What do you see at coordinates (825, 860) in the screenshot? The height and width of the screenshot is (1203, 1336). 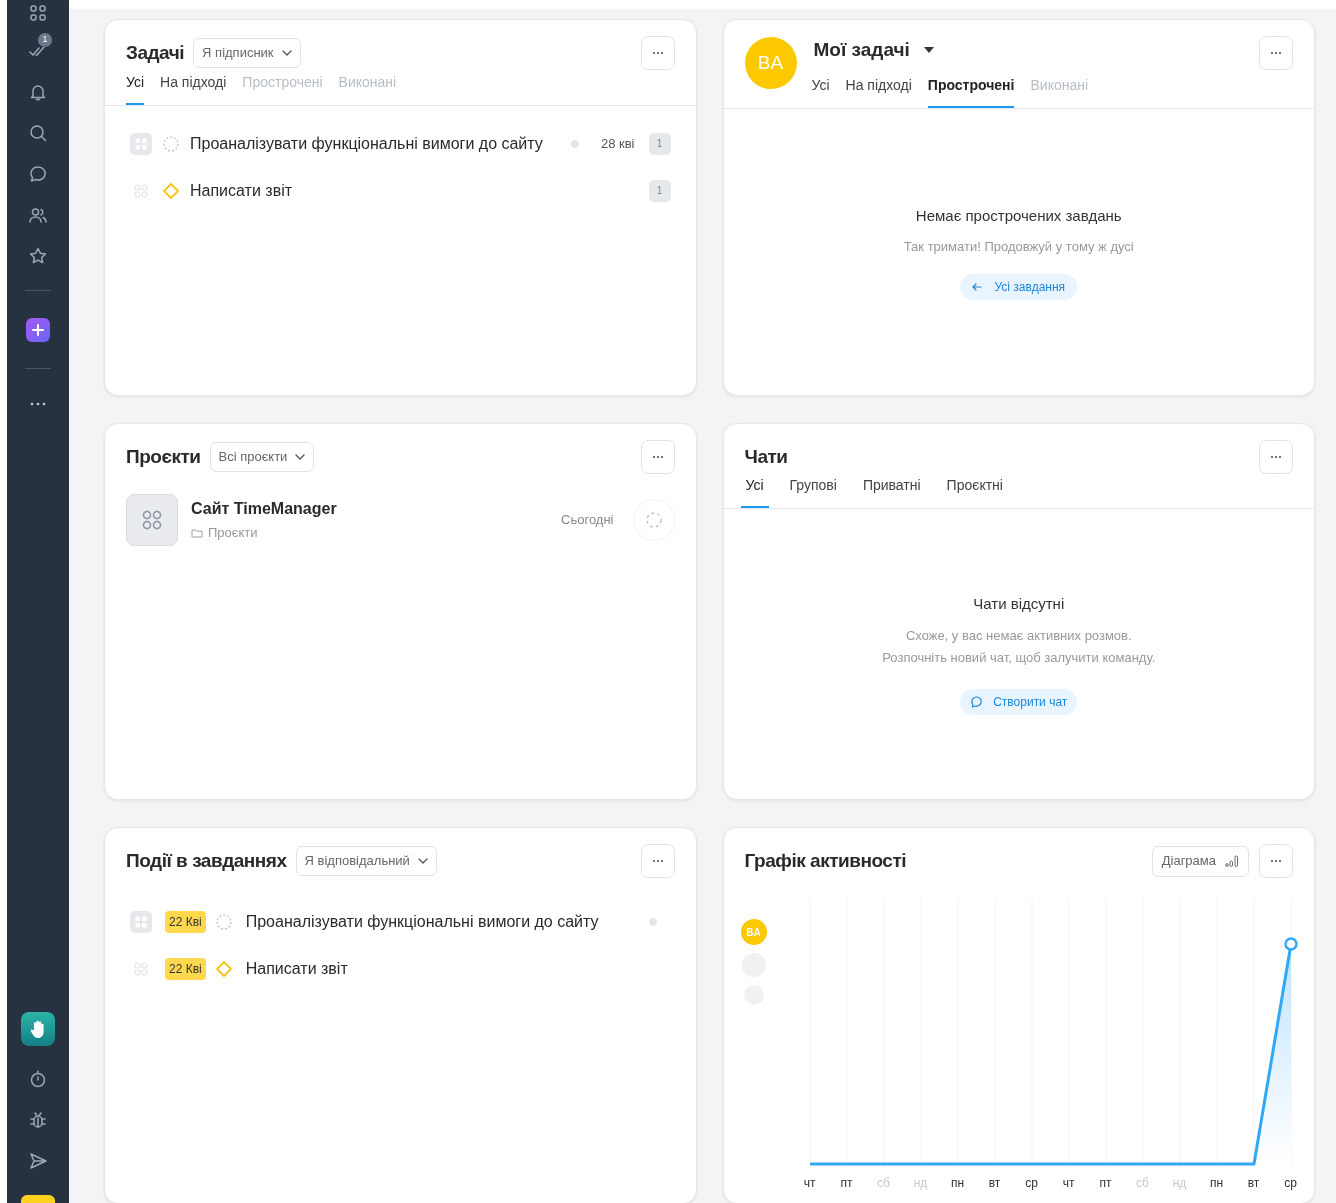 I see `card-title: Графік активності` at bounding box center [825, 860].